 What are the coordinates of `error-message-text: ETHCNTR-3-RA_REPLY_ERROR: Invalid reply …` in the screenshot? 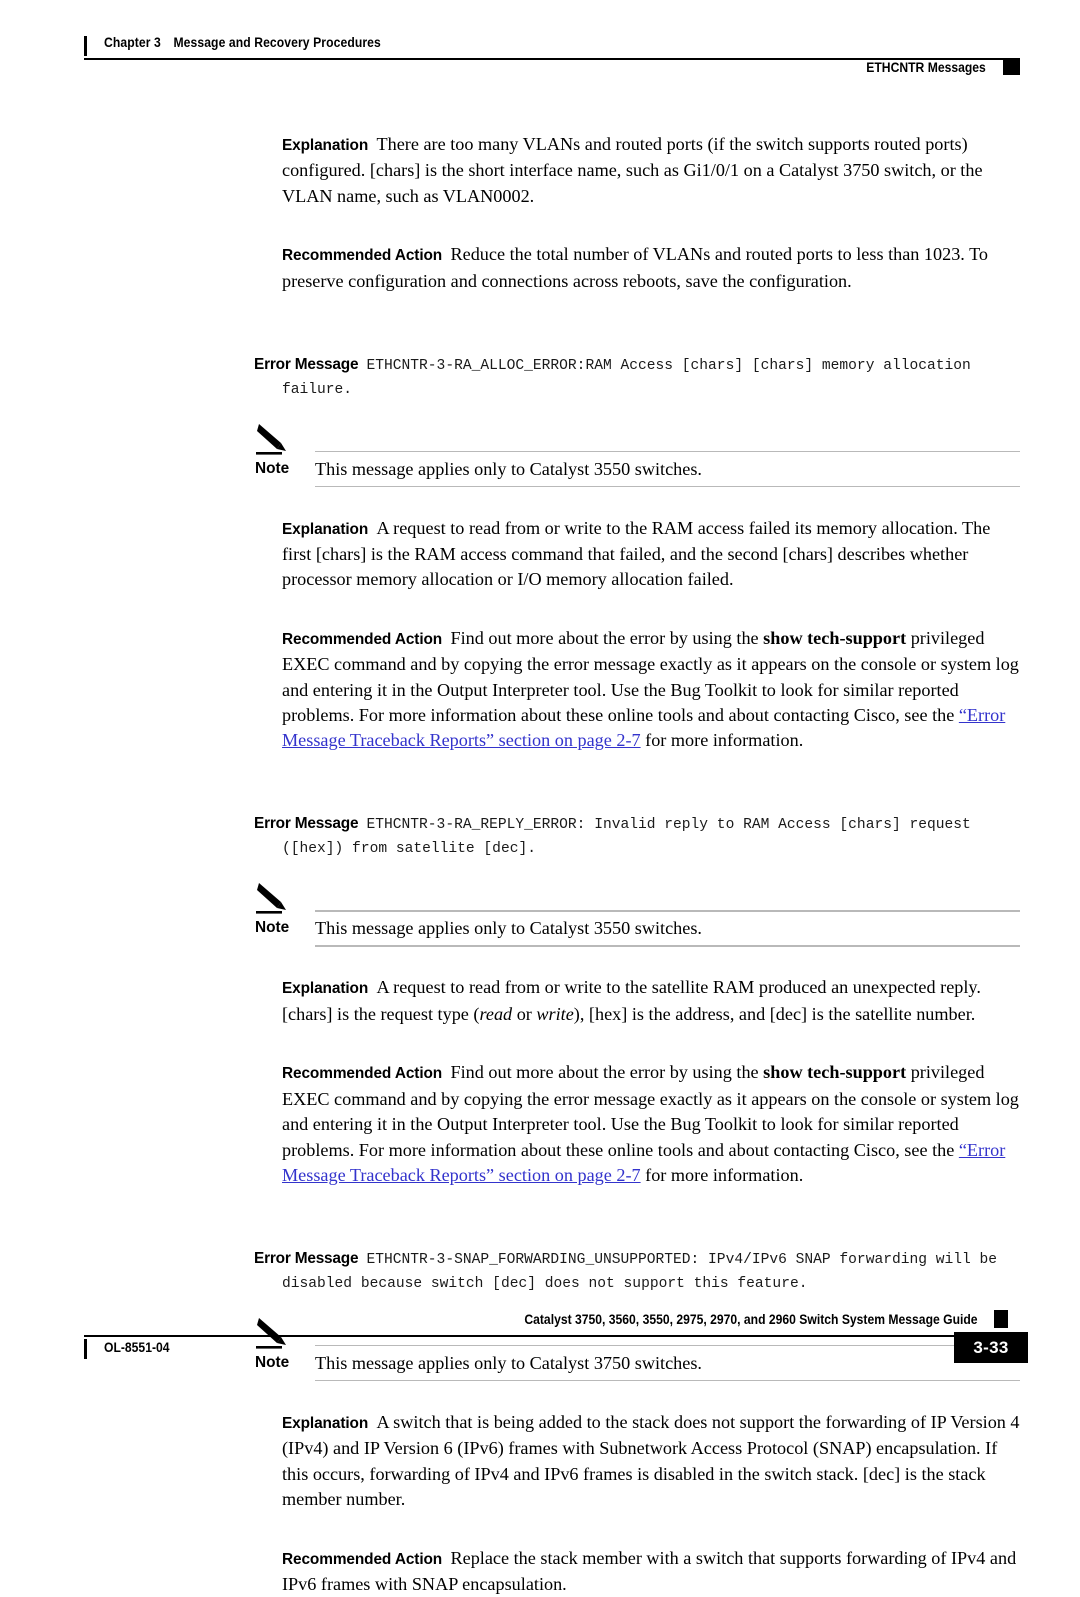 It's located at (631, 837).